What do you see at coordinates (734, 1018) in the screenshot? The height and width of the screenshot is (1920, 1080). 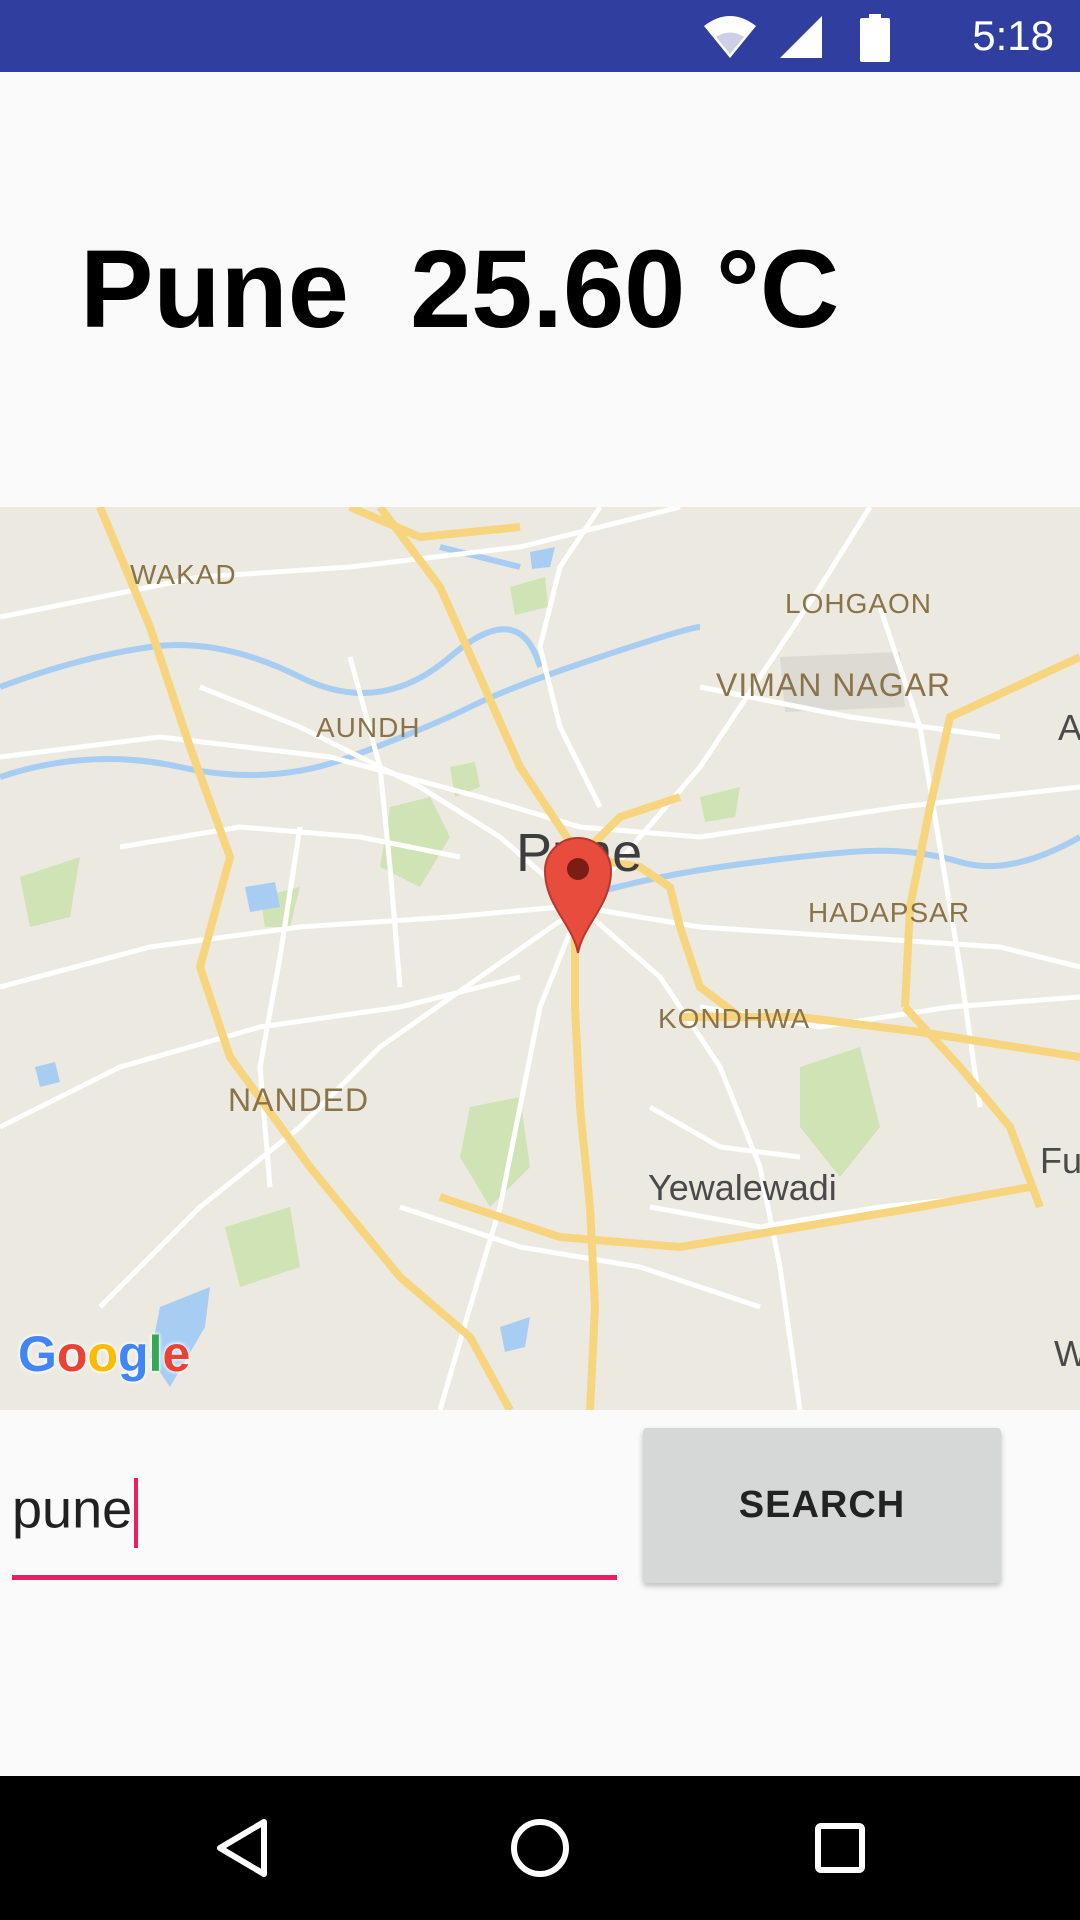 I see `map-label-kondhwa: KONDHWA` at bounding box center [734, 1018].